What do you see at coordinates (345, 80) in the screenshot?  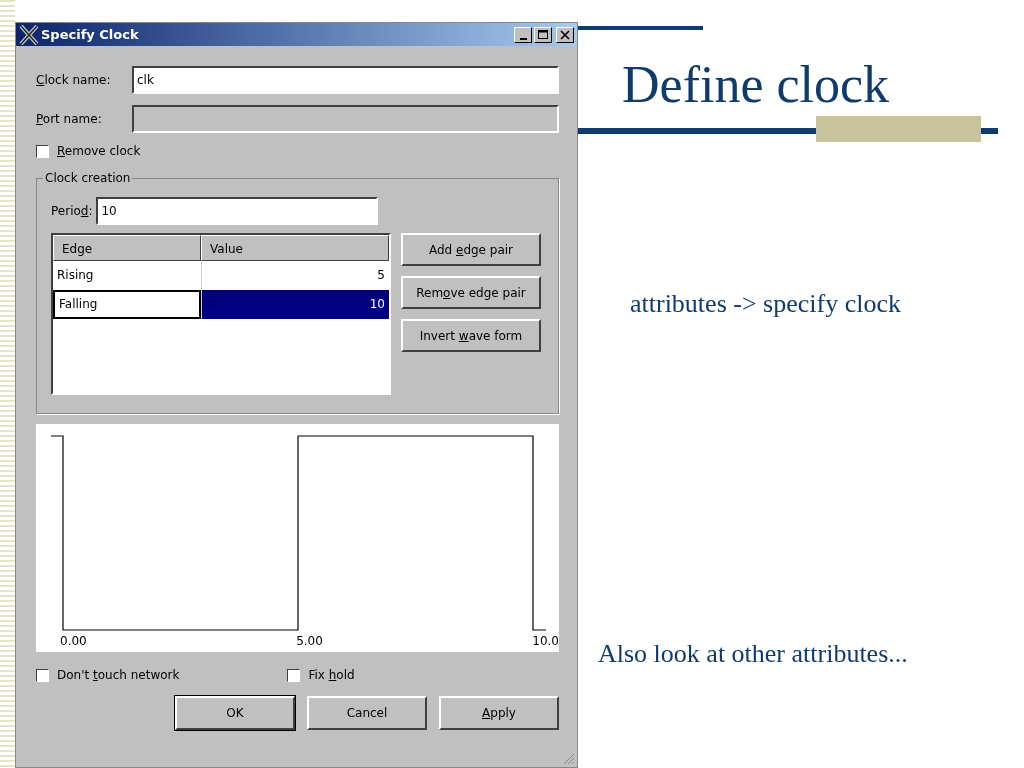 I see `text-field: clk` at bounding box center [345, 80].